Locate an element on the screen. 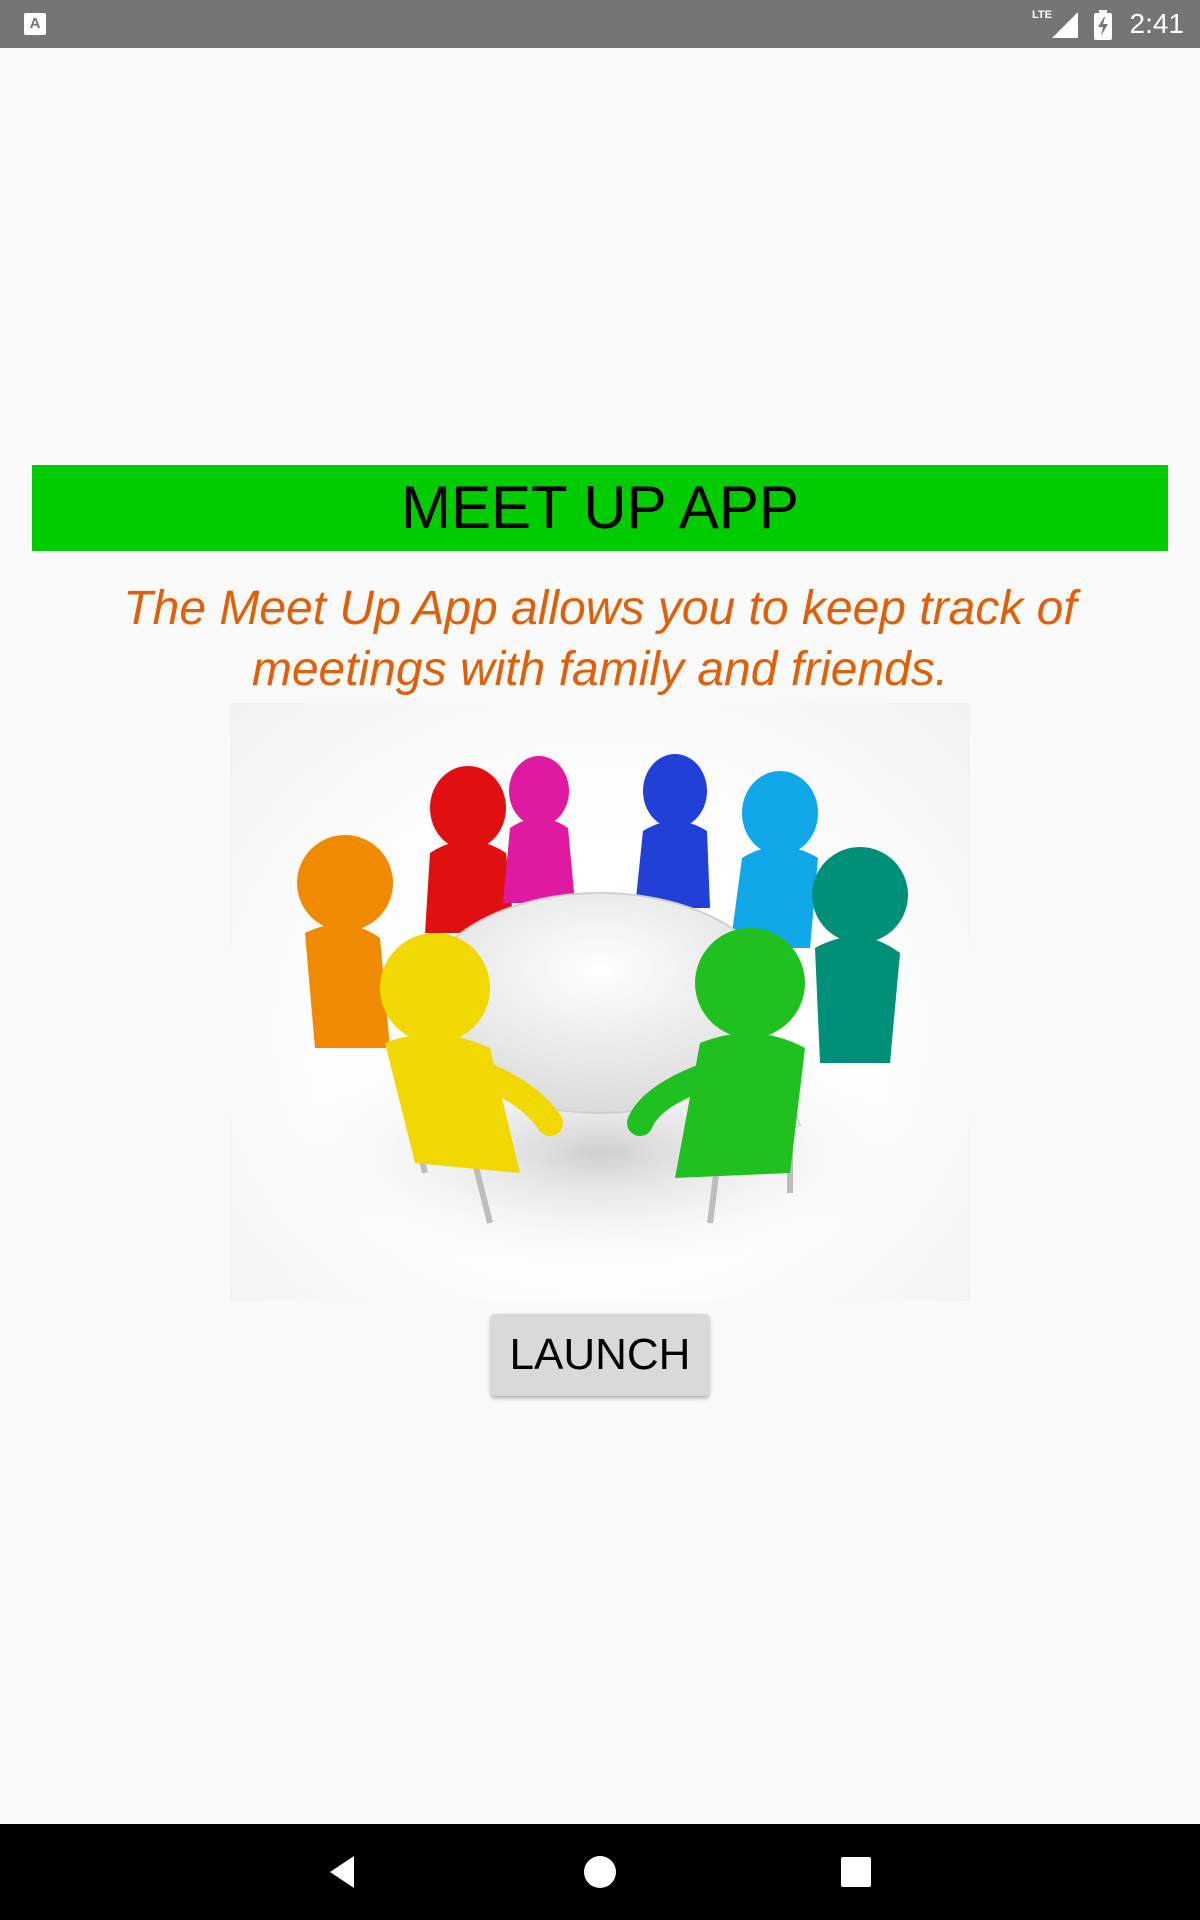  status-time: 2:41 is located at coordinates (1157, 23).